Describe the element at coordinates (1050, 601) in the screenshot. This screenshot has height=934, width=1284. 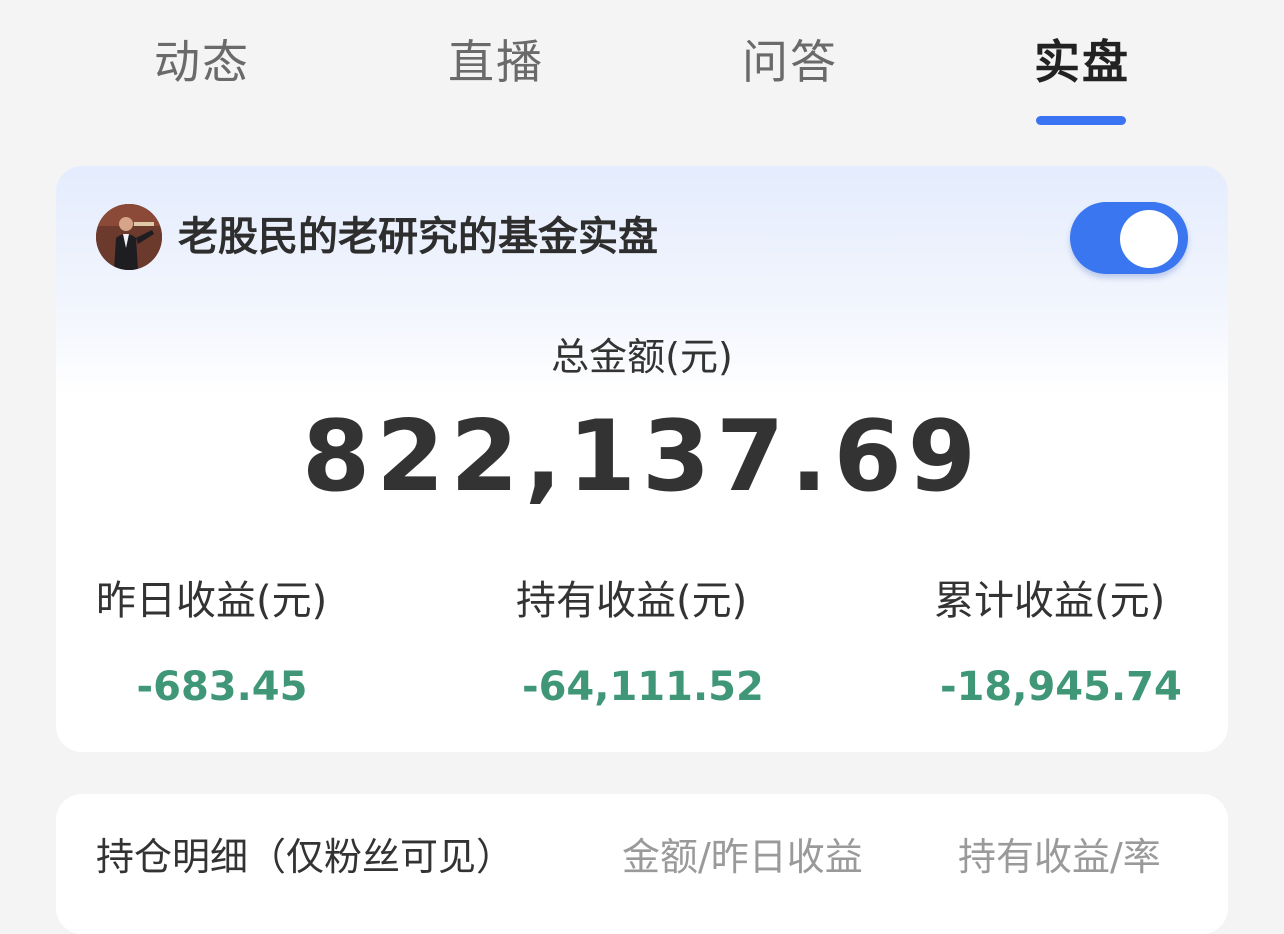
I see `cumulative-return-label: 累计收益(元)` at that location.